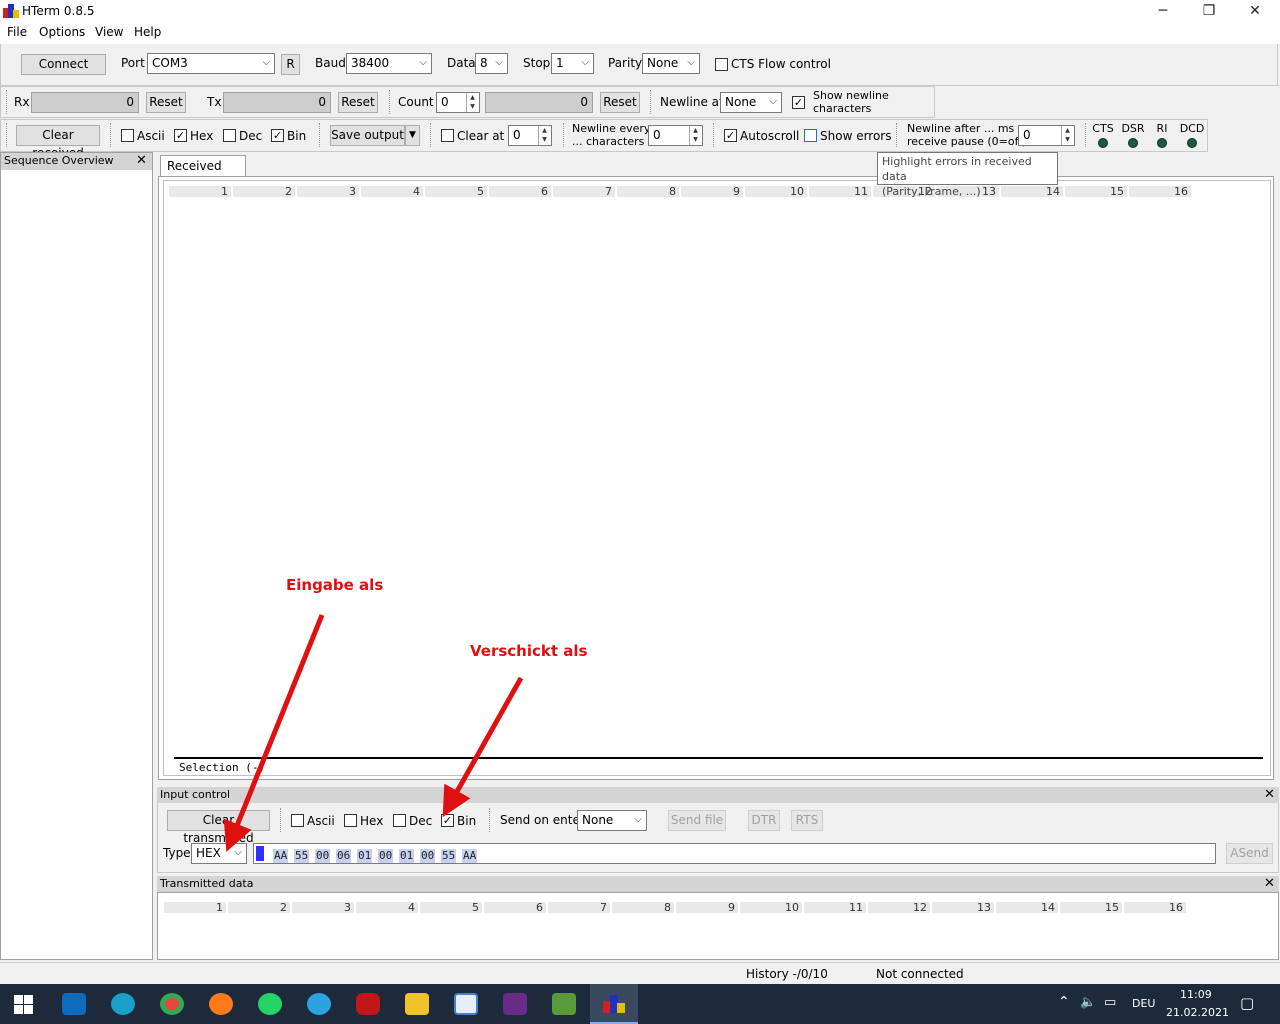 The image size is (1280, 1024). Describe the element at coordinates (1247, 1003) in the screenshot. I see `notification-icon: ▢` at that location.